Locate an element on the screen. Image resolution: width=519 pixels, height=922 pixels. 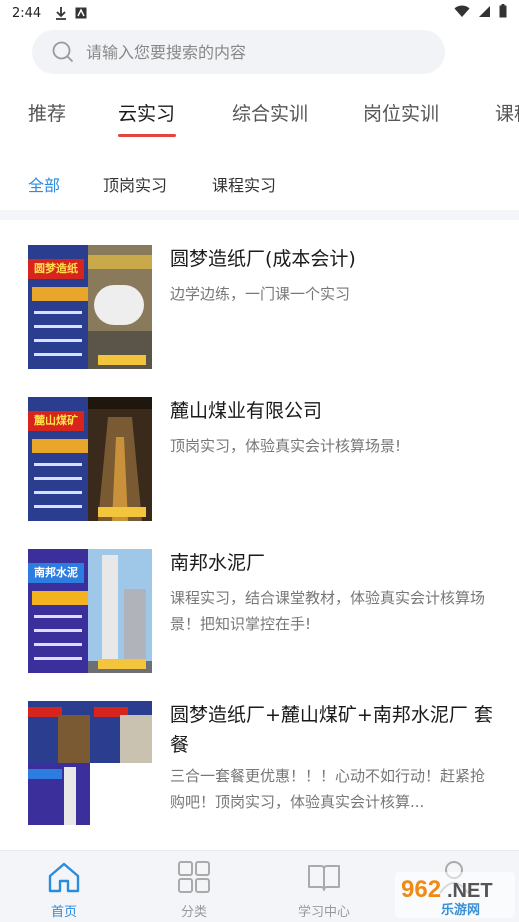
nav-learning-center-label: 学习中心 is located at coordinates (323, 912).